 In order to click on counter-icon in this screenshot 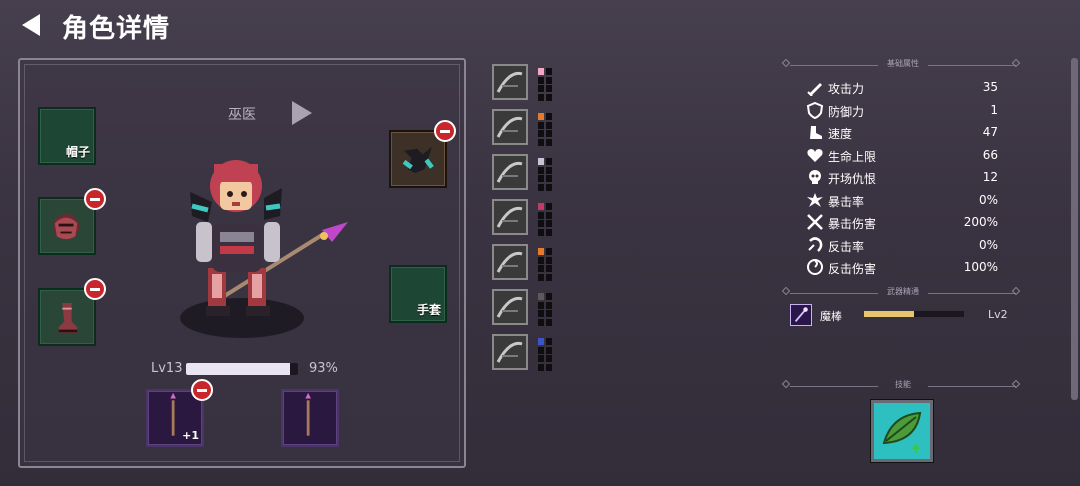, I will do `click(815, 244)`.